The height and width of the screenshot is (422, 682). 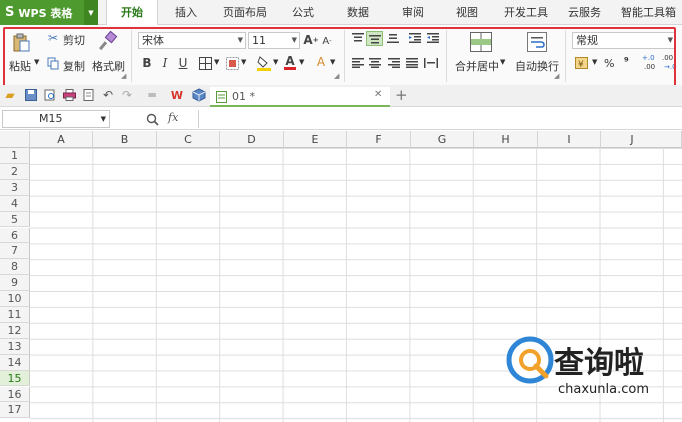 What do you see at coordinates (15, 267) in the screenshot?
I see `row-header: 8` at bounding box center [15, 267].